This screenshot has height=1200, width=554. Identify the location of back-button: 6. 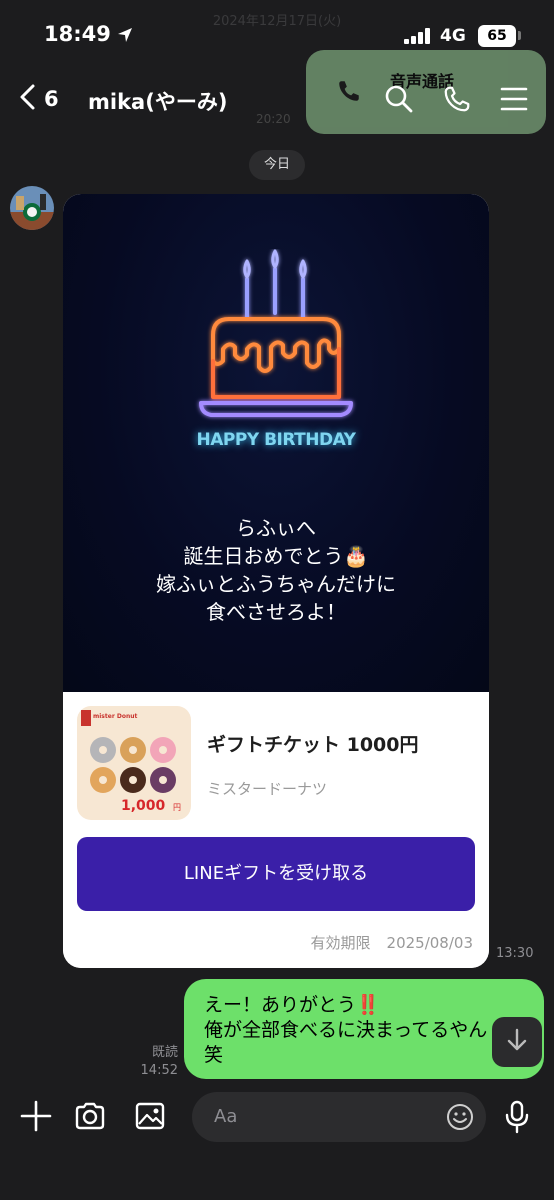
(38, 99).